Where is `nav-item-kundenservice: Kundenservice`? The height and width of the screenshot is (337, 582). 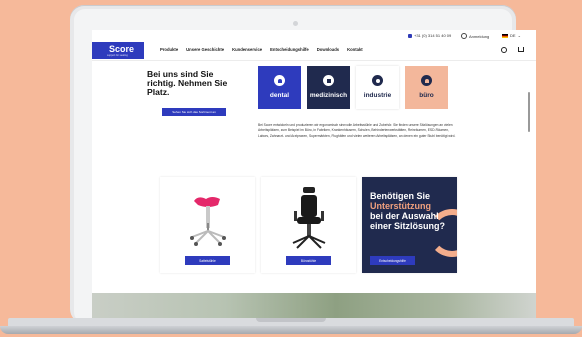
nav-item-kundenservice: Kundenservice is located at coordinates (247, 49).